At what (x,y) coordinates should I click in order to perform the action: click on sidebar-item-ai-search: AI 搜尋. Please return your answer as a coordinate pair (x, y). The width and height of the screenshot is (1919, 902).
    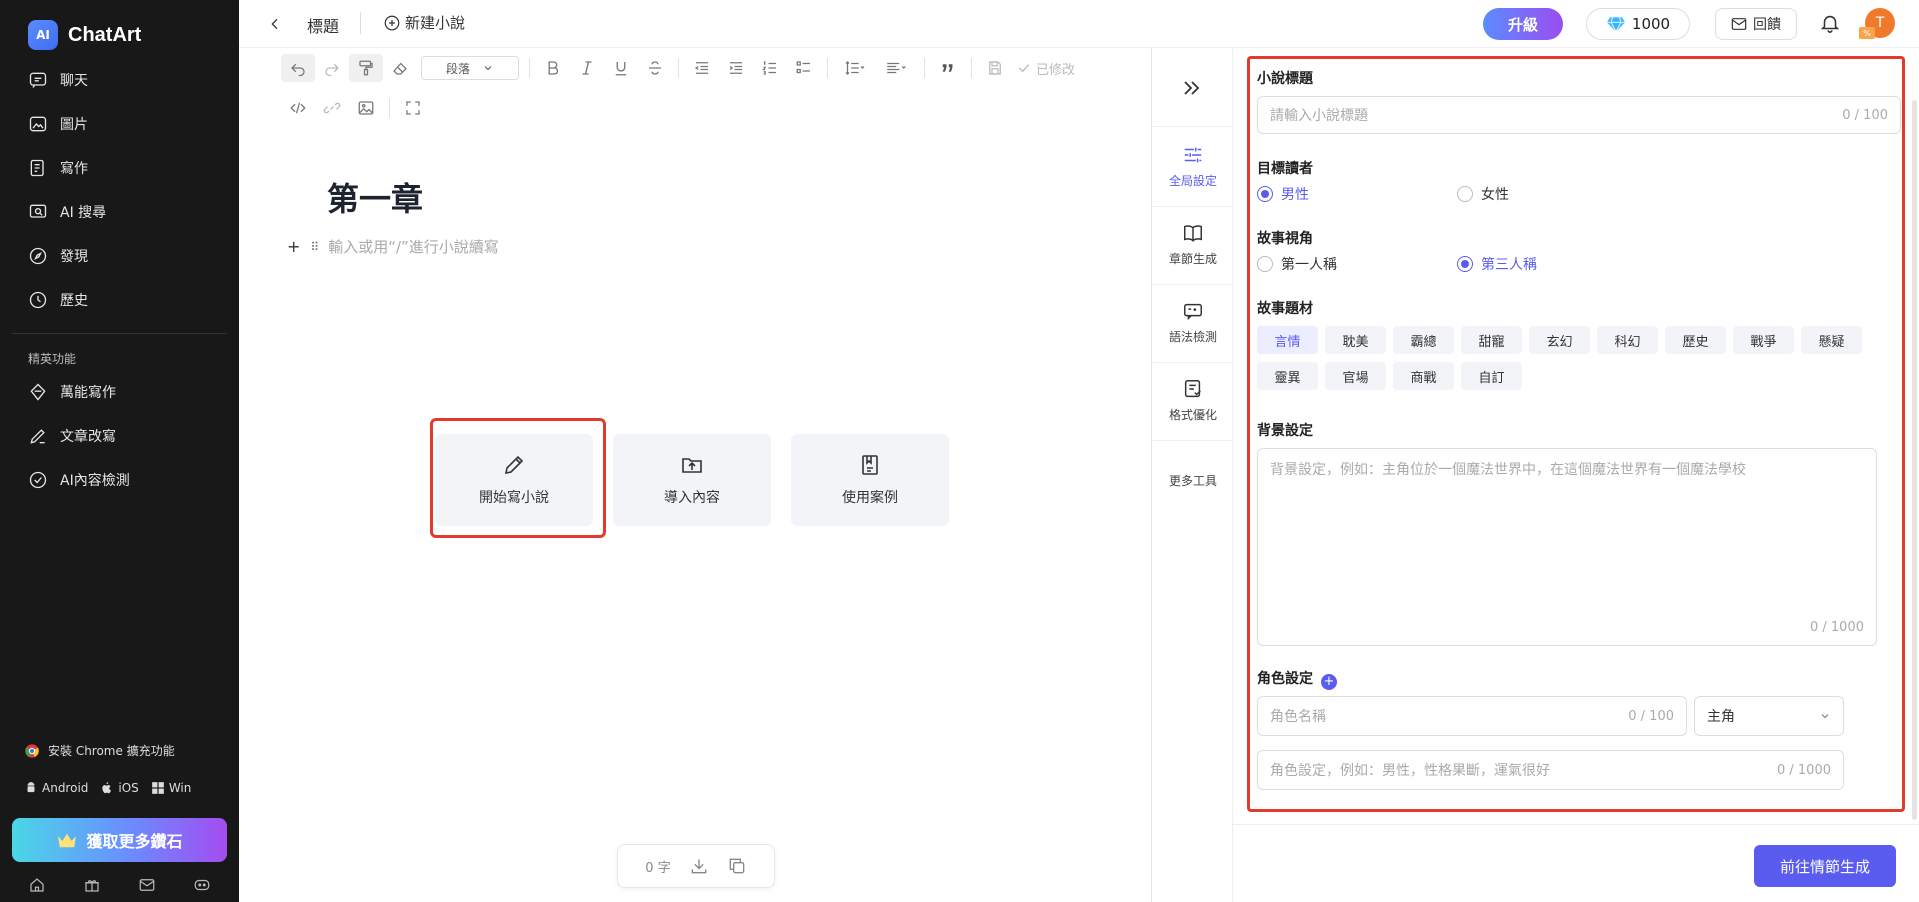
    Looking at the image, I should click on (119, 212).